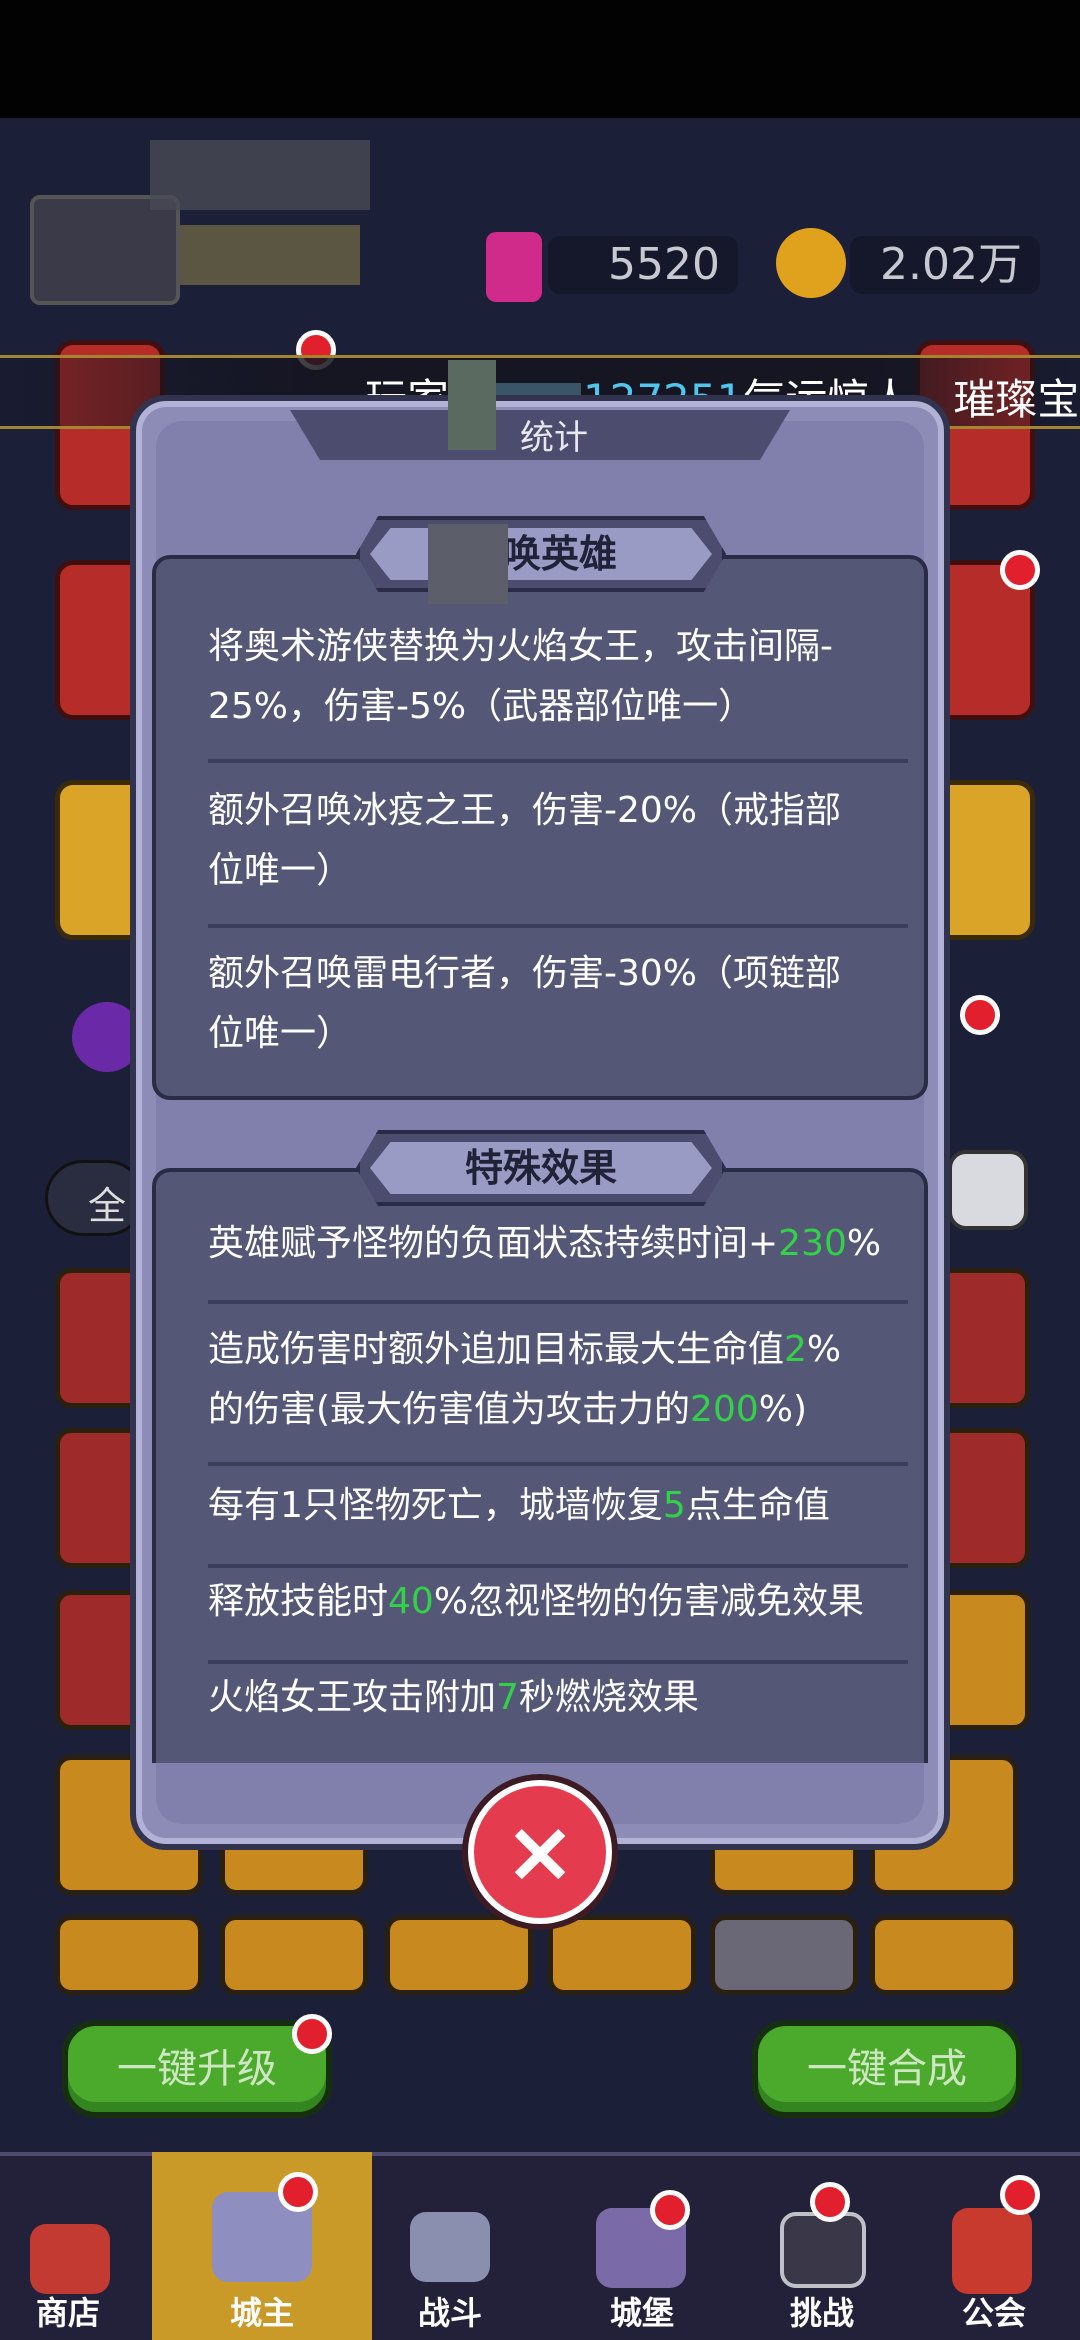 The image size is (1080, 2340). Describe the element at coordinates (520, 676) in the screenshot. I see `summon-row-1: 将奥术游侠替换为火焰女王，攻击间隔- 25%，伤害-5%（武器部位唯一）` at that location.